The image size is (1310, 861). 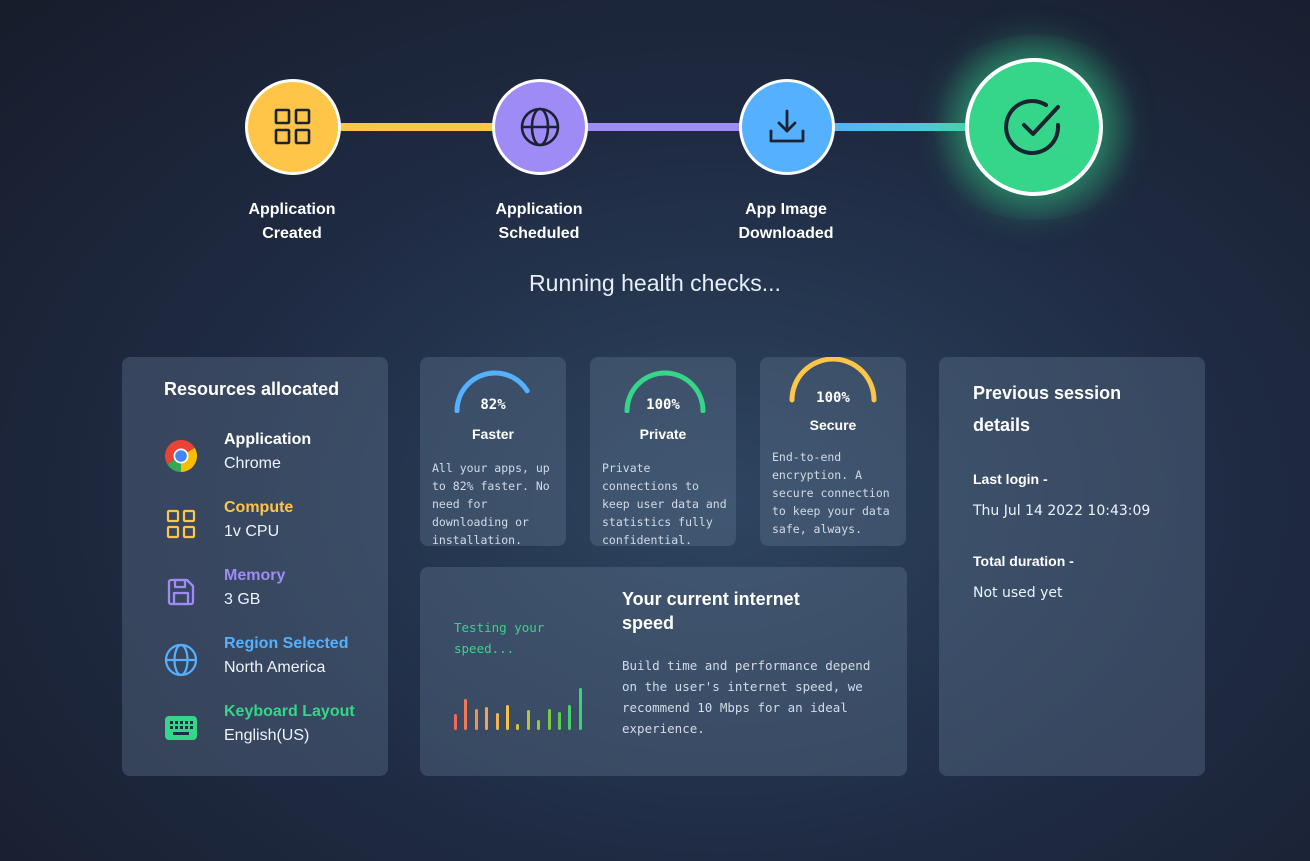 I want to click on resource-value: 3 GB, so click(x=242, y=599).